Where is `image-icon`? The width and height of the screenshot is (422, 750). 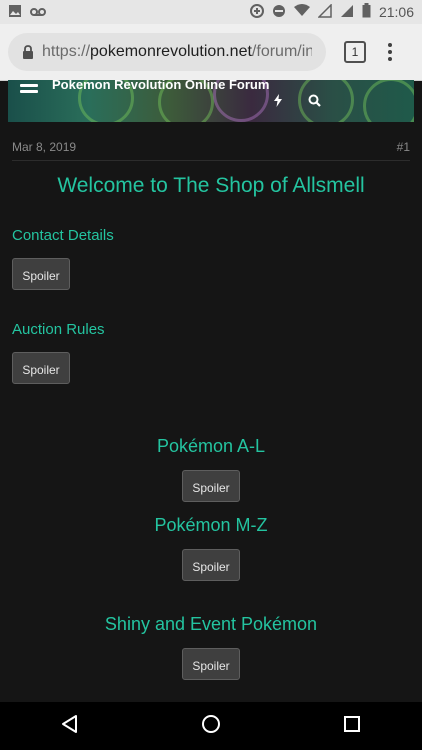 image-icon is located at coordinates (15, 12).